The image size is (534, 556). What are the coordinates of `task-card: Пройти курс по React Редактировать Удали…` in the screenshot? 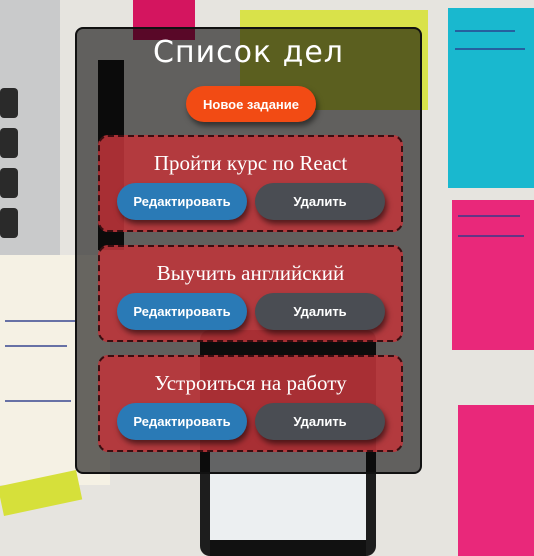 It's located at (250, 183).